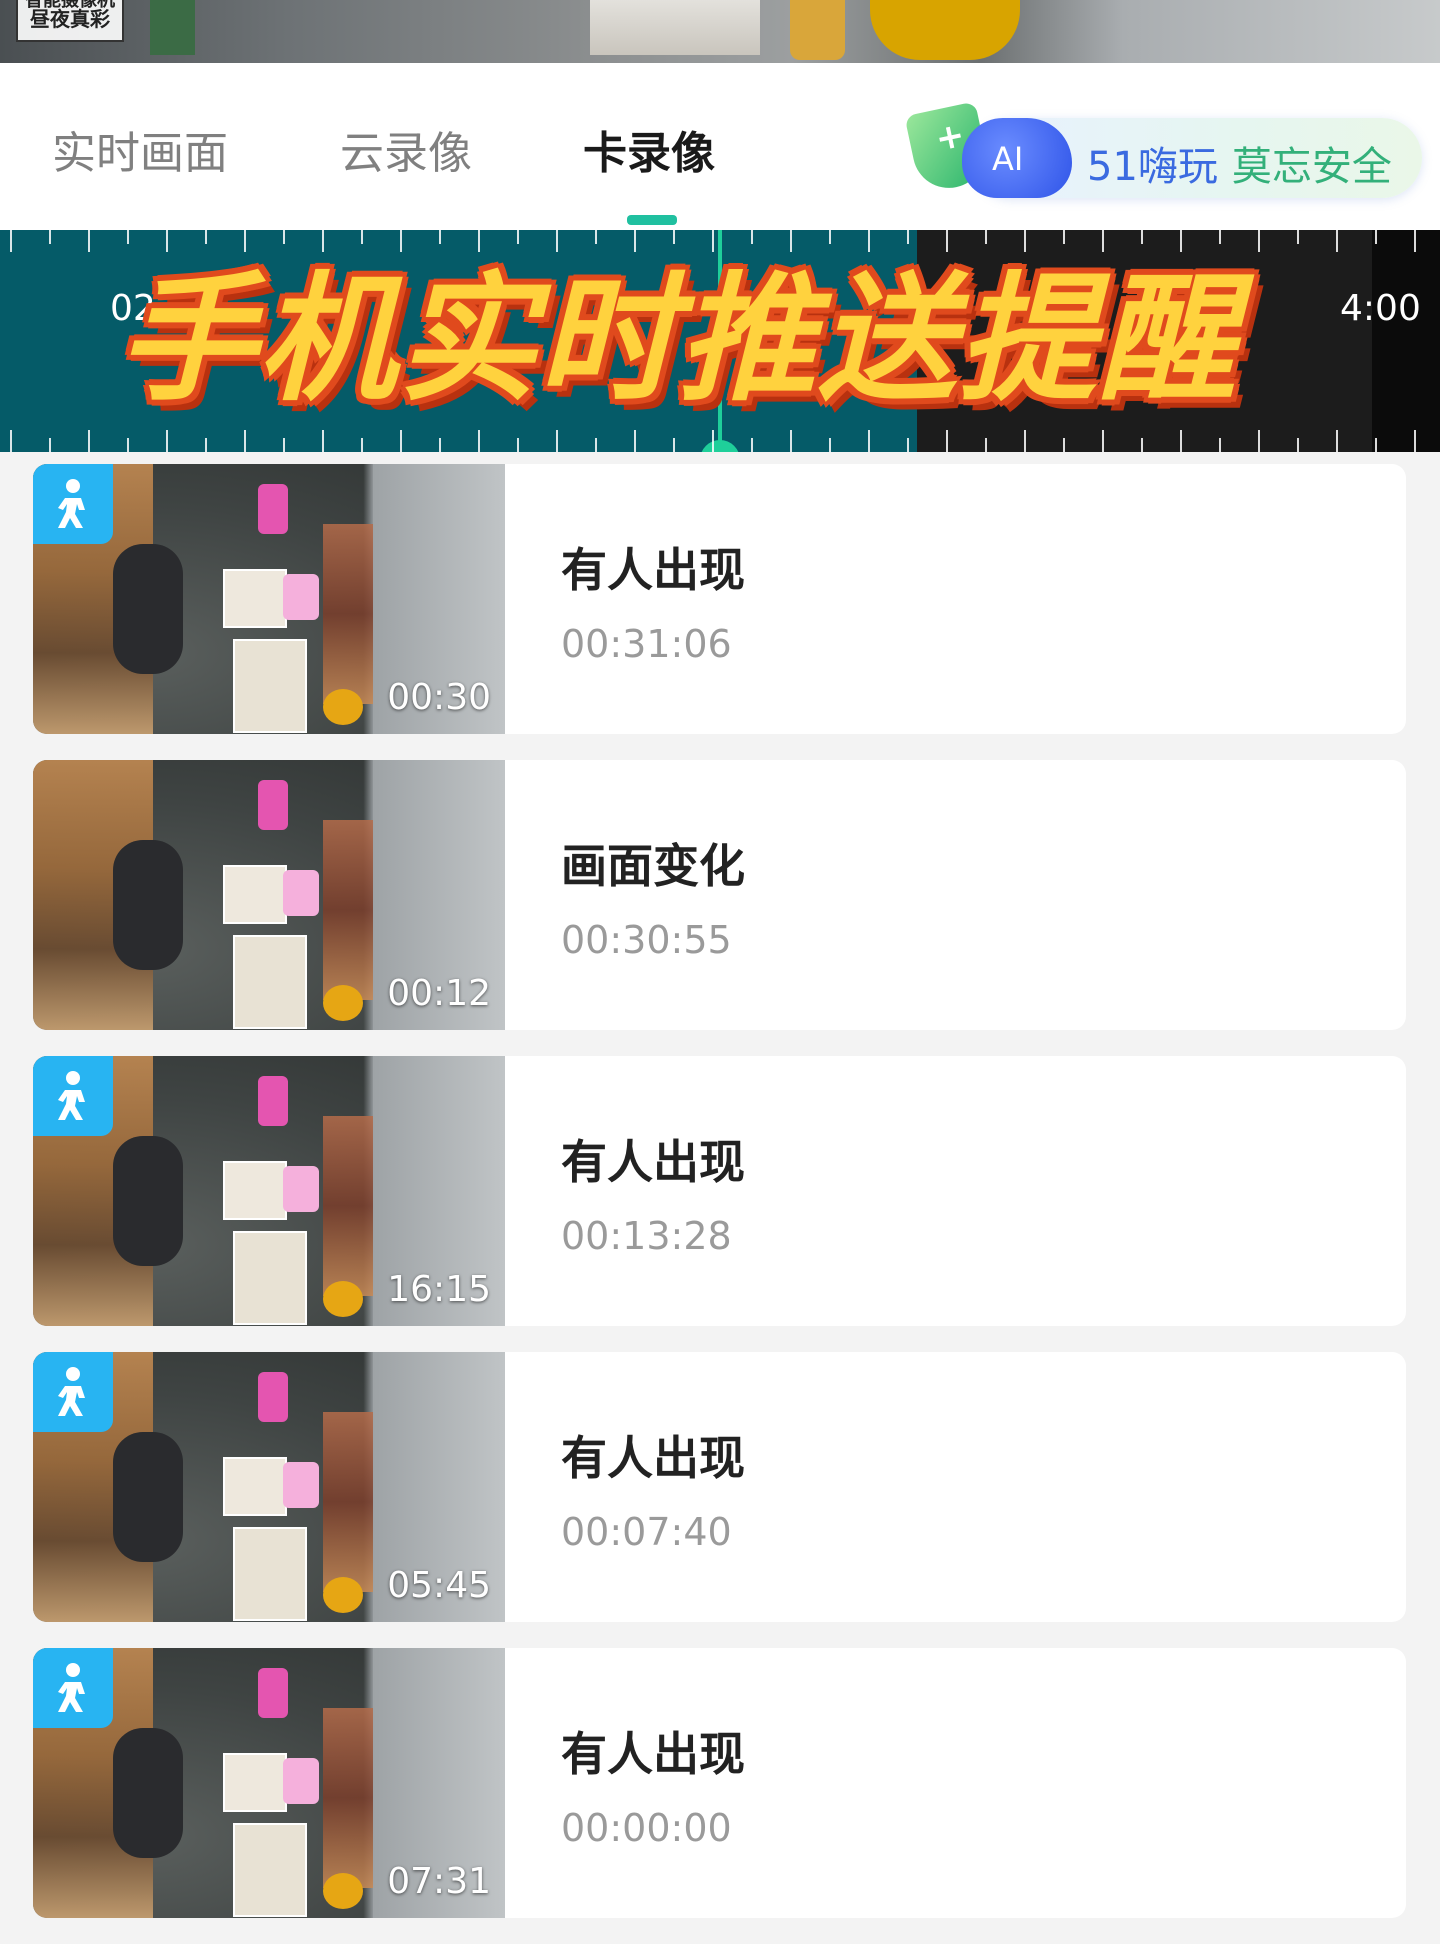 The height and width of the screenshot is (1944, 1440). Describe the element at coordinates (646, 1236) in the screenshot. I see `event-timestamp: 00:13:28` at that location.